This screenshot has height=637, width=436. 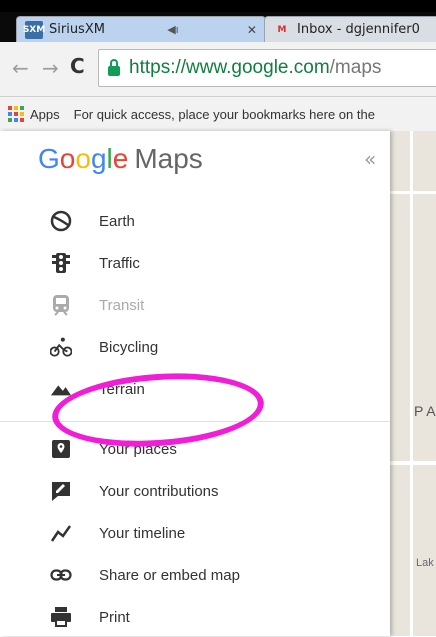 What do you see at coordinates (169, 575) in the screenshot?
I see `menu-item-label: Share or embed map` at bounding box center [169, 575].